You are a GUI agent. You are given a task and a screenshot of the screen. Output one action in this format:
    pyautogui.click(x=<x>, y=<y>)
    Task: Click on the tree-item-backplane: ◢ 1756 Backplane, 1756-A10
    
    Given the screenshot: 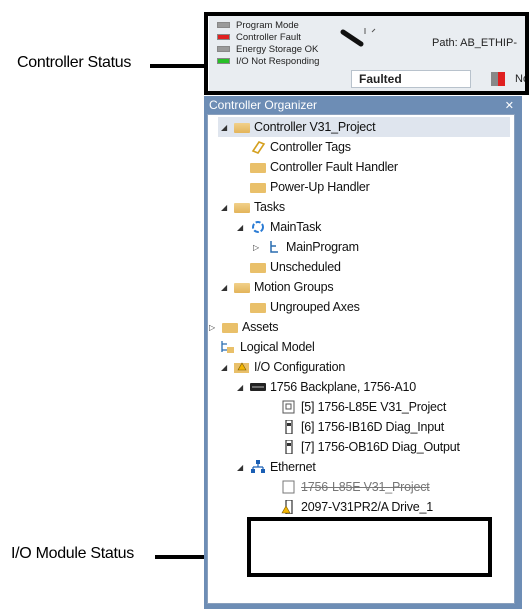 What is the action you would take?
    pyautogui.click(x=325, y=387)
    